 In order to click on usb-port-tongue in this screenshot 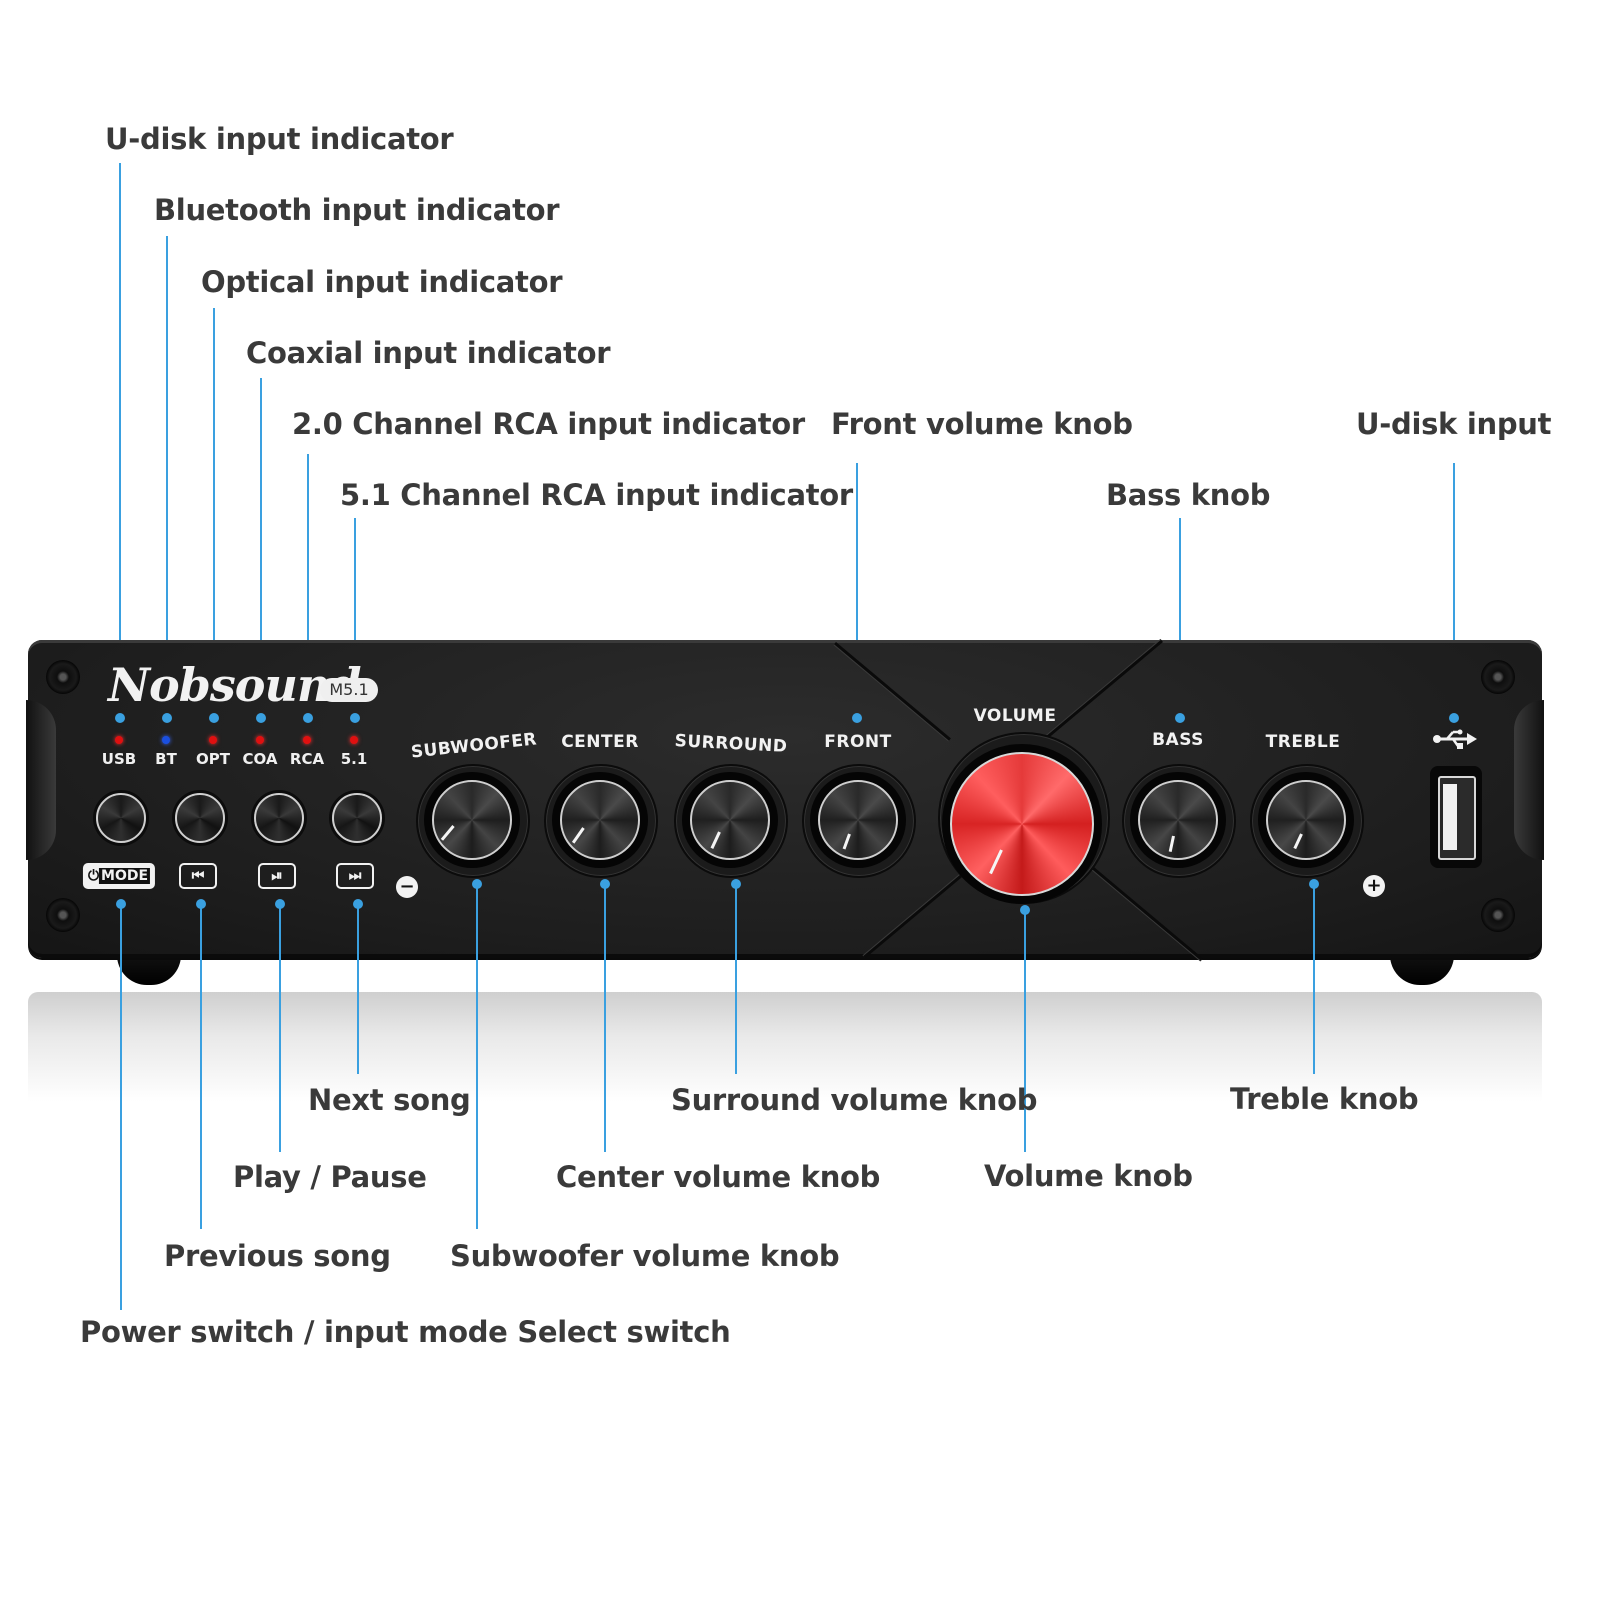, I will do `click(1450, 817)`.